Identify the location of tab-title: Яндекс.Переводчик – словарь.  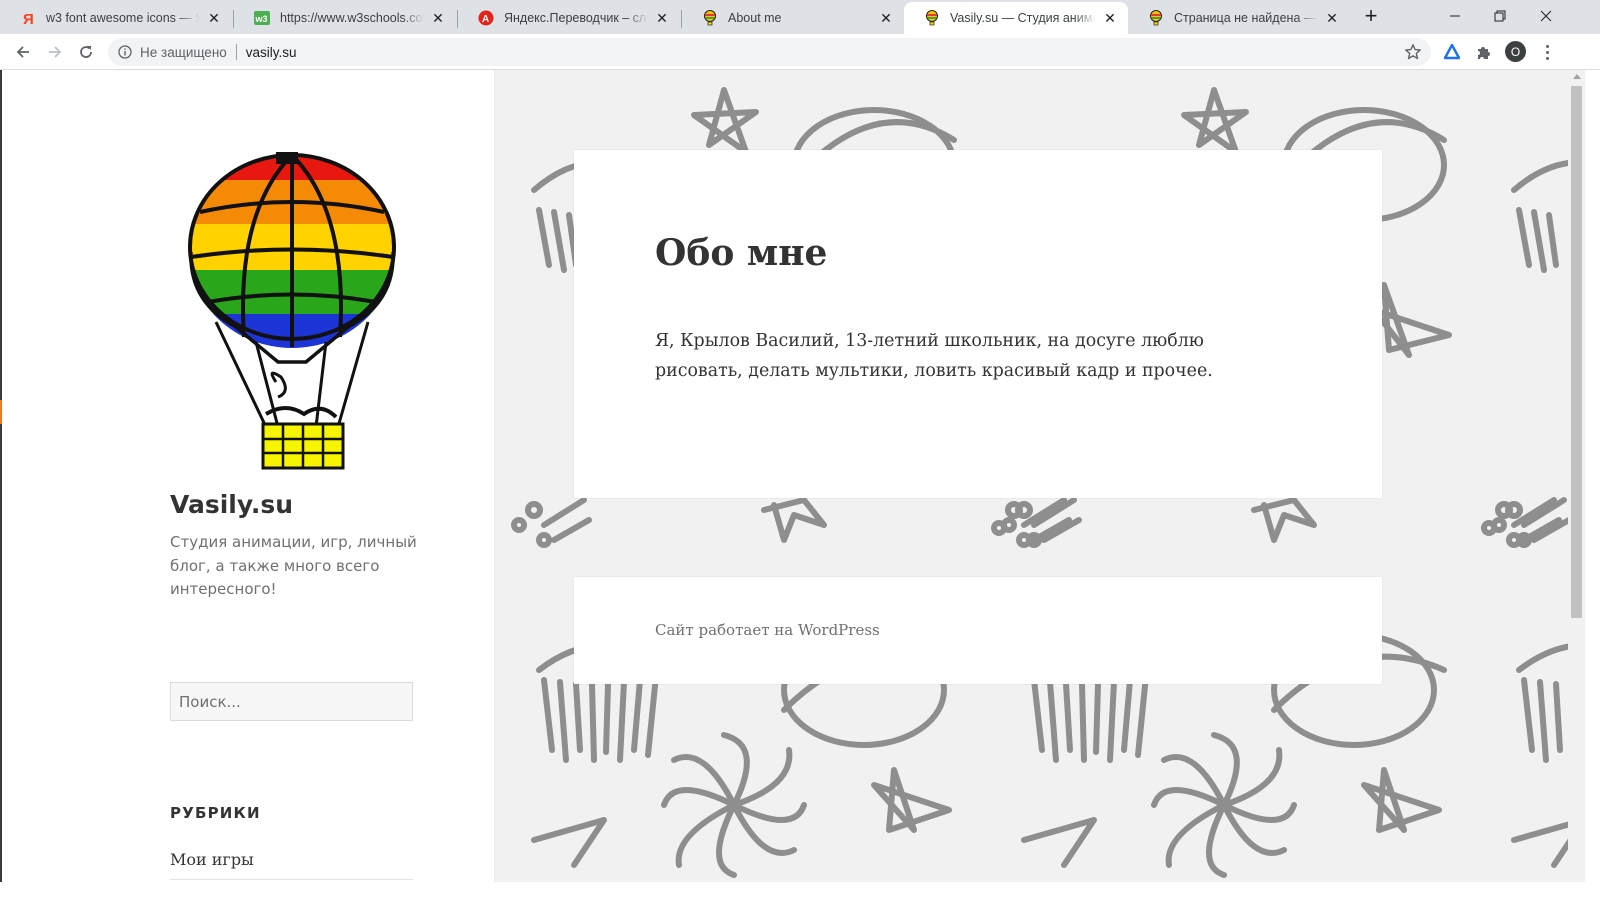
(576, 18).